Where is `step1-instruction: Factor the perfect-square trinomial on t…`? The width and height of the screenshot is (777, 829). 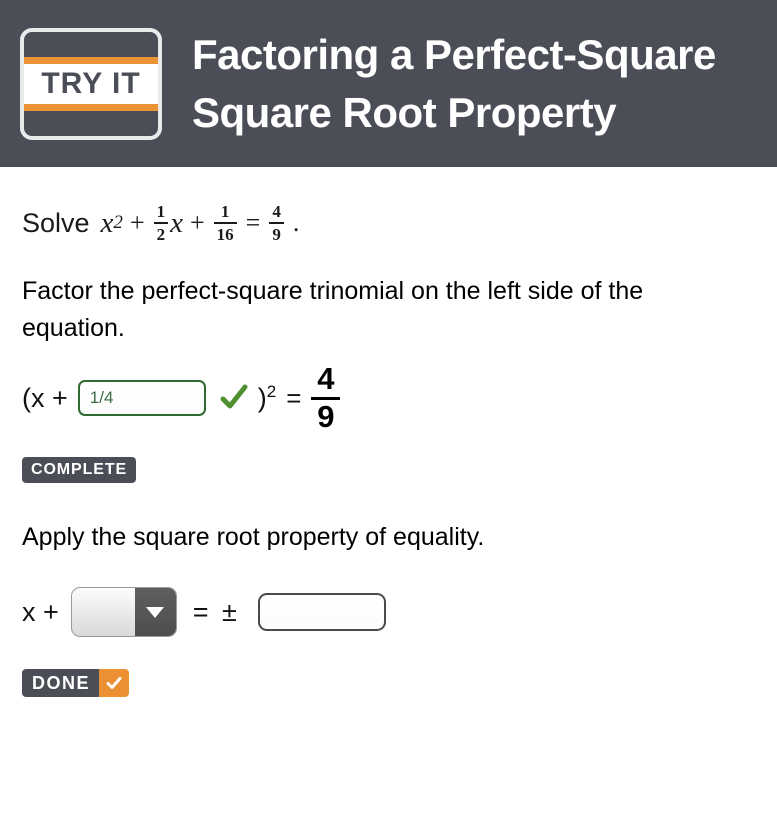
step1-instruction: Factor the perfect-square trinomial on t… is located at coordinates (333, 309).